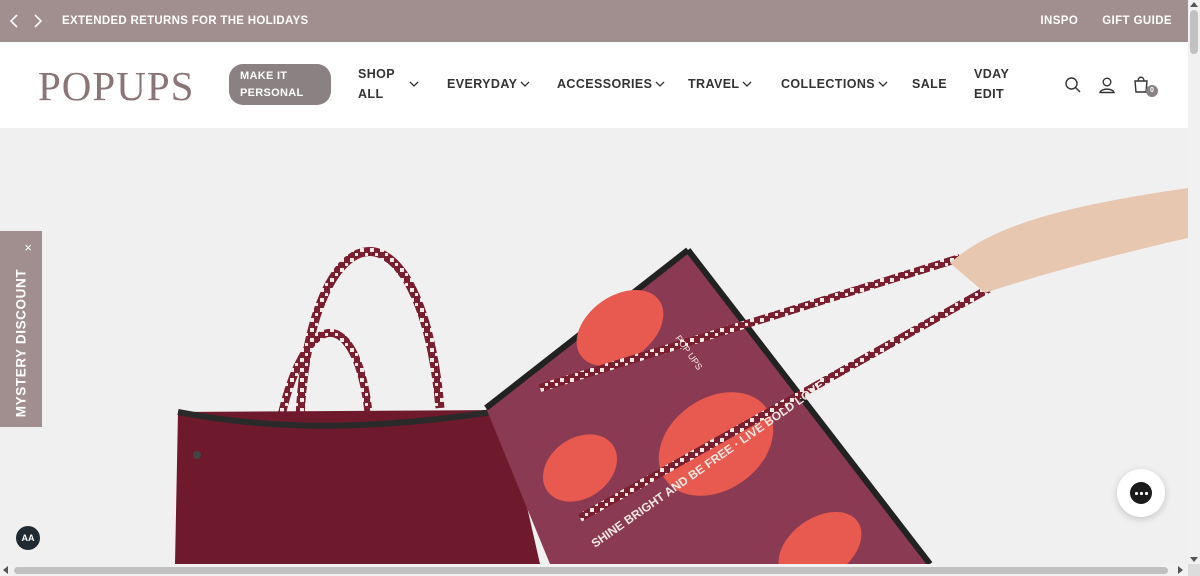 The width and height of the screenshot is (1200, 576). I want to click on gift-guide-link: GIFT GUIDE, so click(1137, 21).